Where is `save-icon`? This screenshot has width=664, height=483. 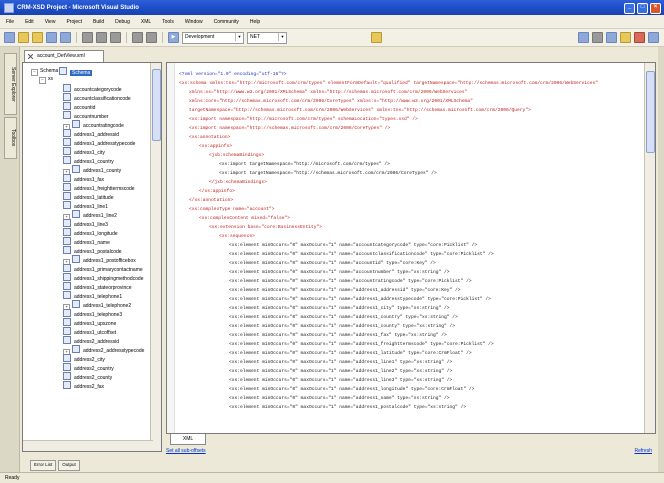 save-icon is located at coordinates (51, 37).